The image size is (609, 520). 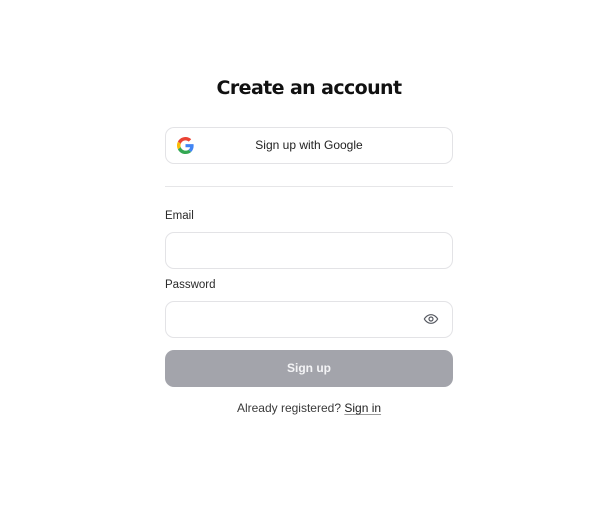 What do you see at coordinates (431, 319) in the screenshot?
I see `eye-icon` at bounding box center [431, 319].